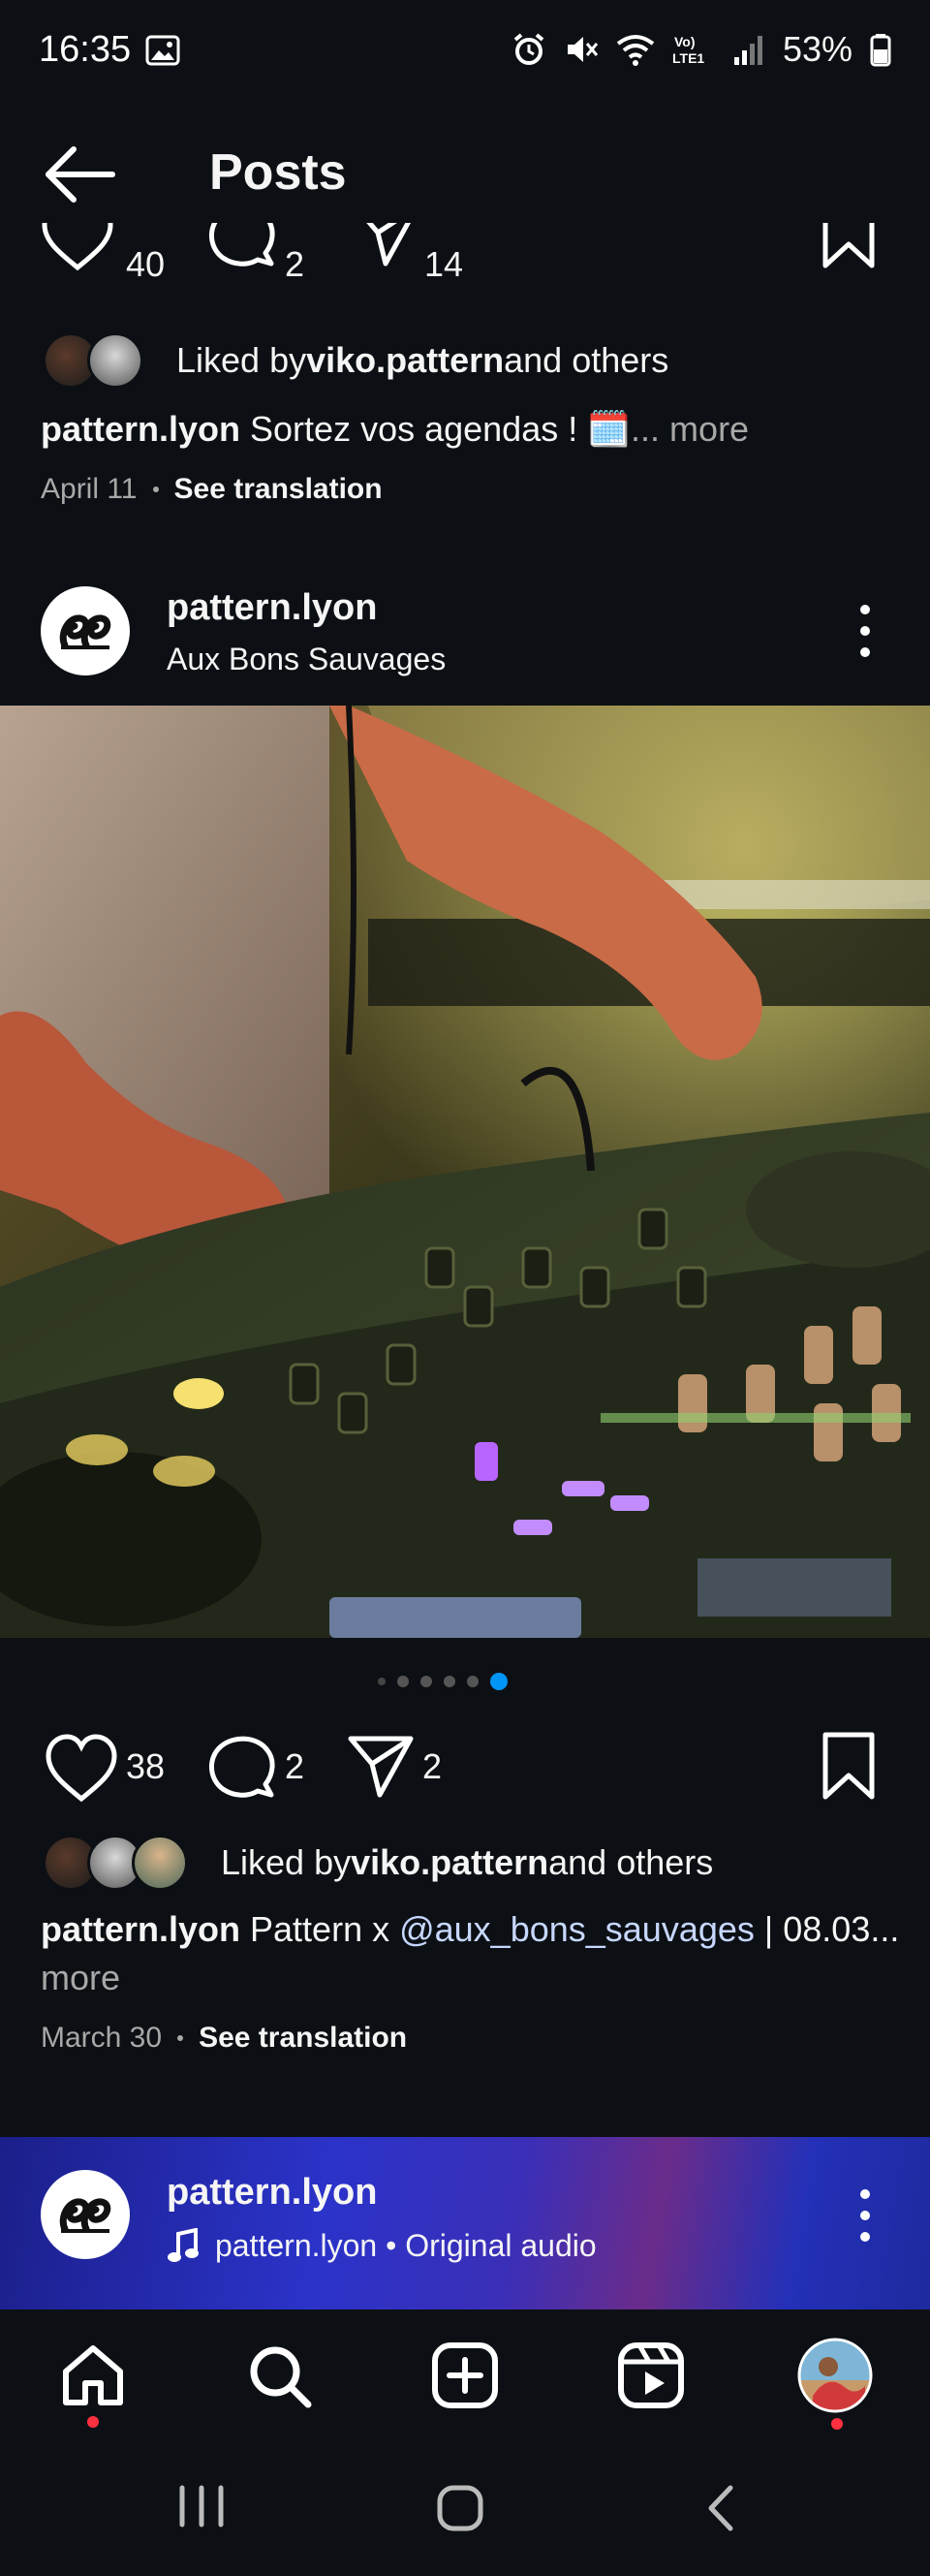 The width and height of the screenshot is (930, 2576). What do you see at coordinates (201, 2506) in the screenshot?
I see `recent-apps-button` at bounding box center [201, 2506].